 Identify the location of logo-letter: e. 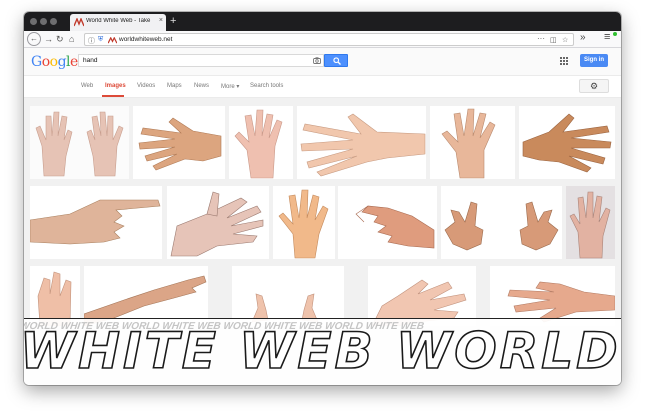
(74, 62).